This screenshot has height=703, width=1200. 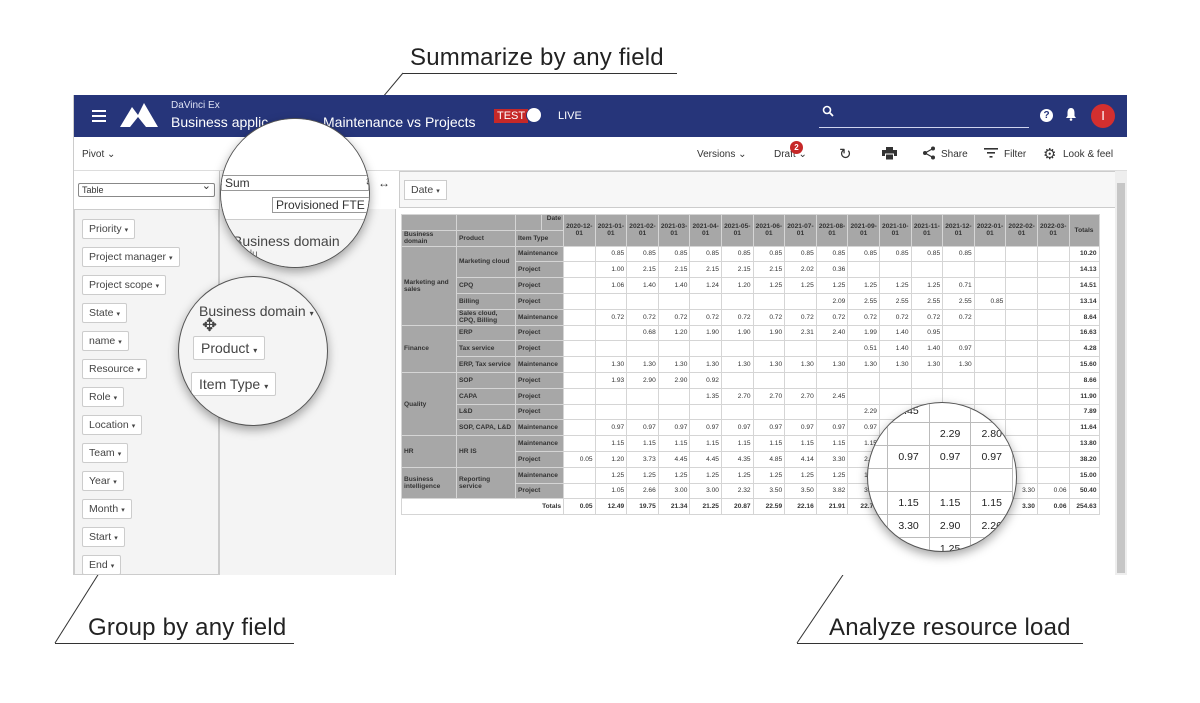 What do you see at coordinates (958, 285) in the screenshot?
I see `value-cell: 0.71` at bounding box center [958, 285].